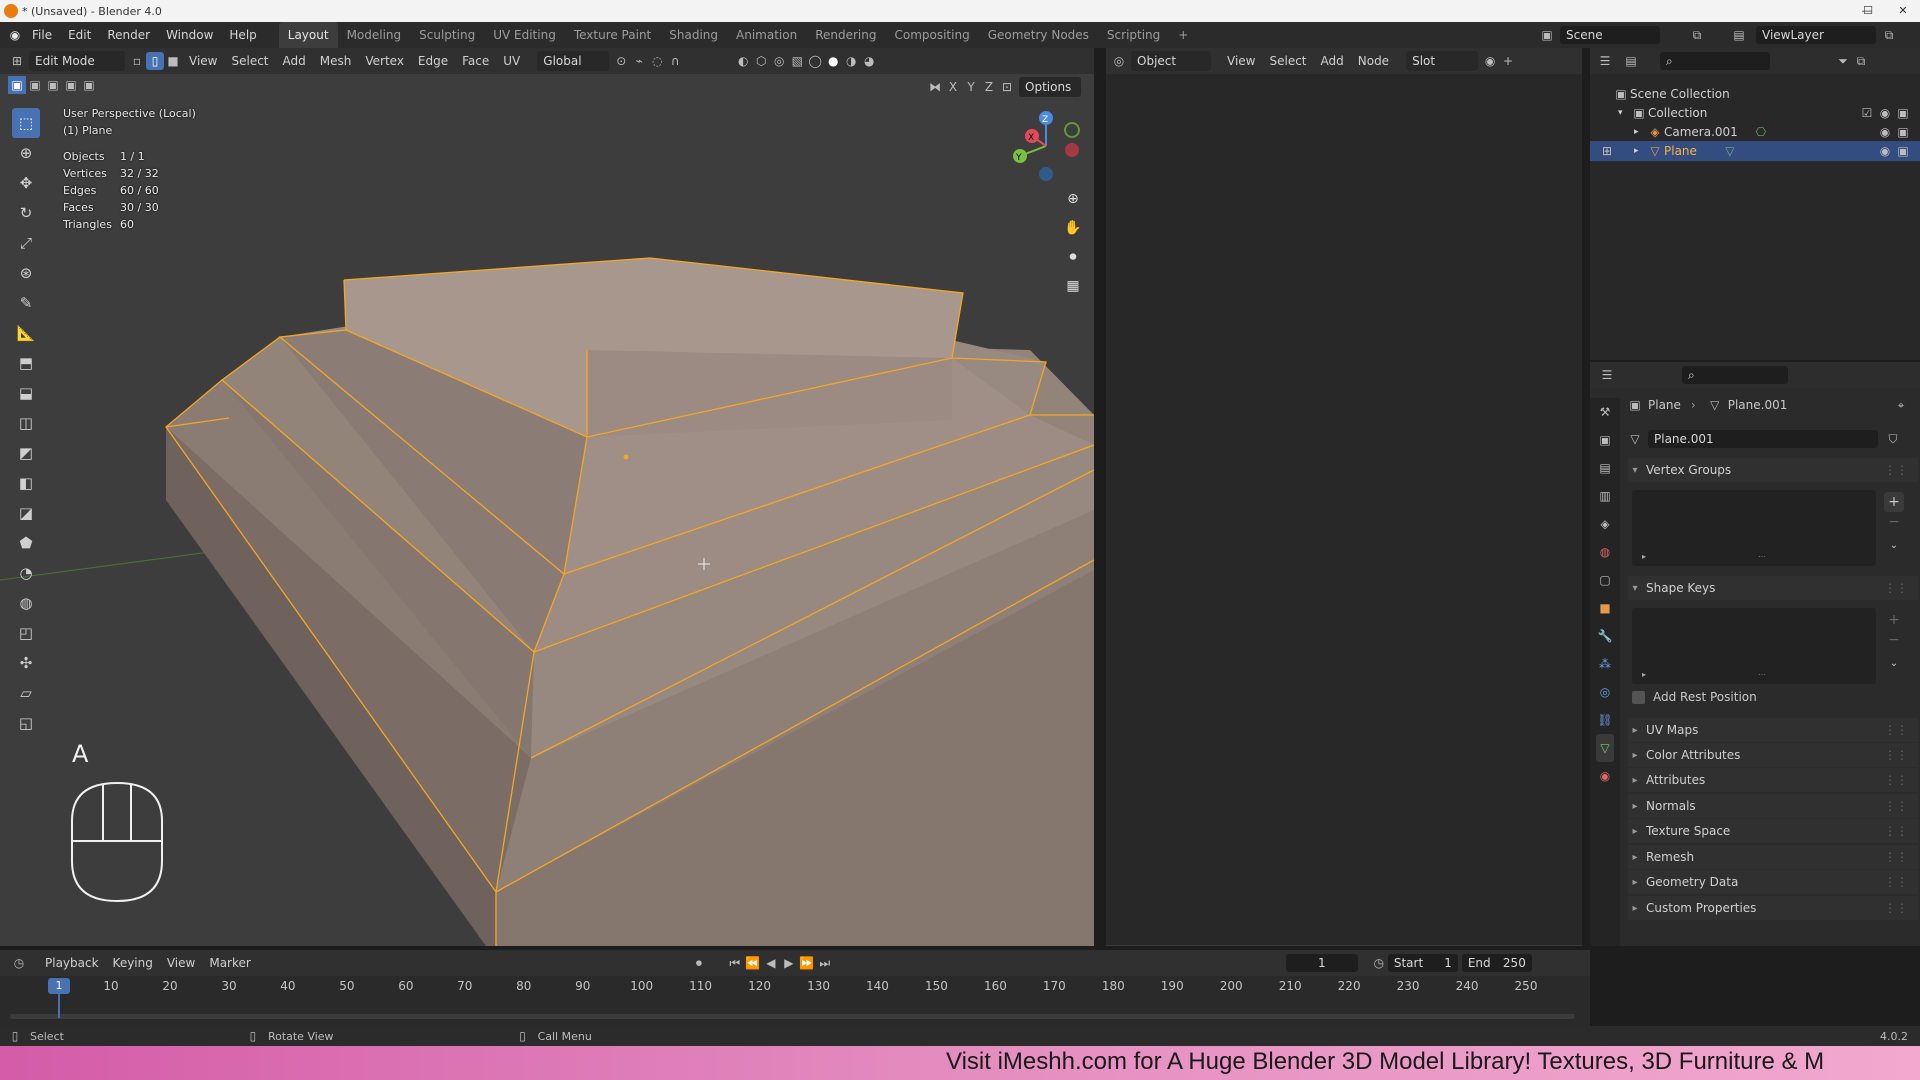 The width and height of the screenshot is (1920, 1080). I want to click on render-tab-icon: ▣, so click(1605, 440).